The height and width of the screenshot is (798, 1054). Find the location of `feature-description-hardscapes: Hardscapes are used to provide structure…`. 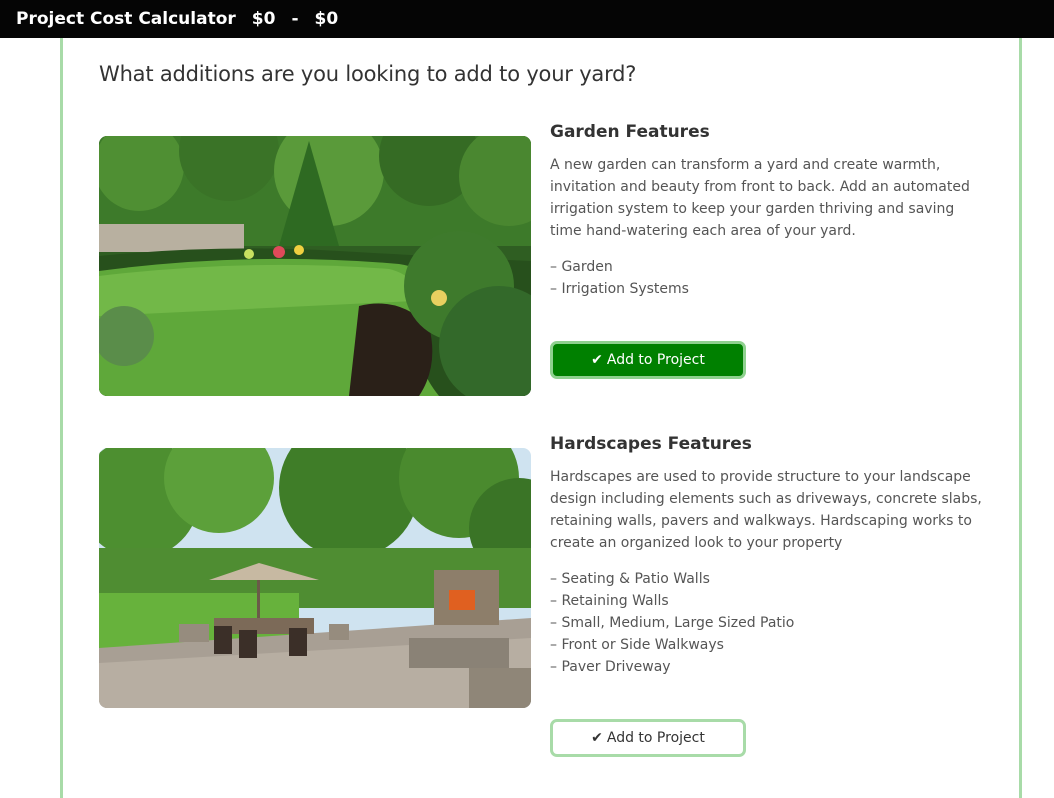

feature-description-hardscapes: Hardscapes are used to provide structure… is located at coordinates (766, 510).